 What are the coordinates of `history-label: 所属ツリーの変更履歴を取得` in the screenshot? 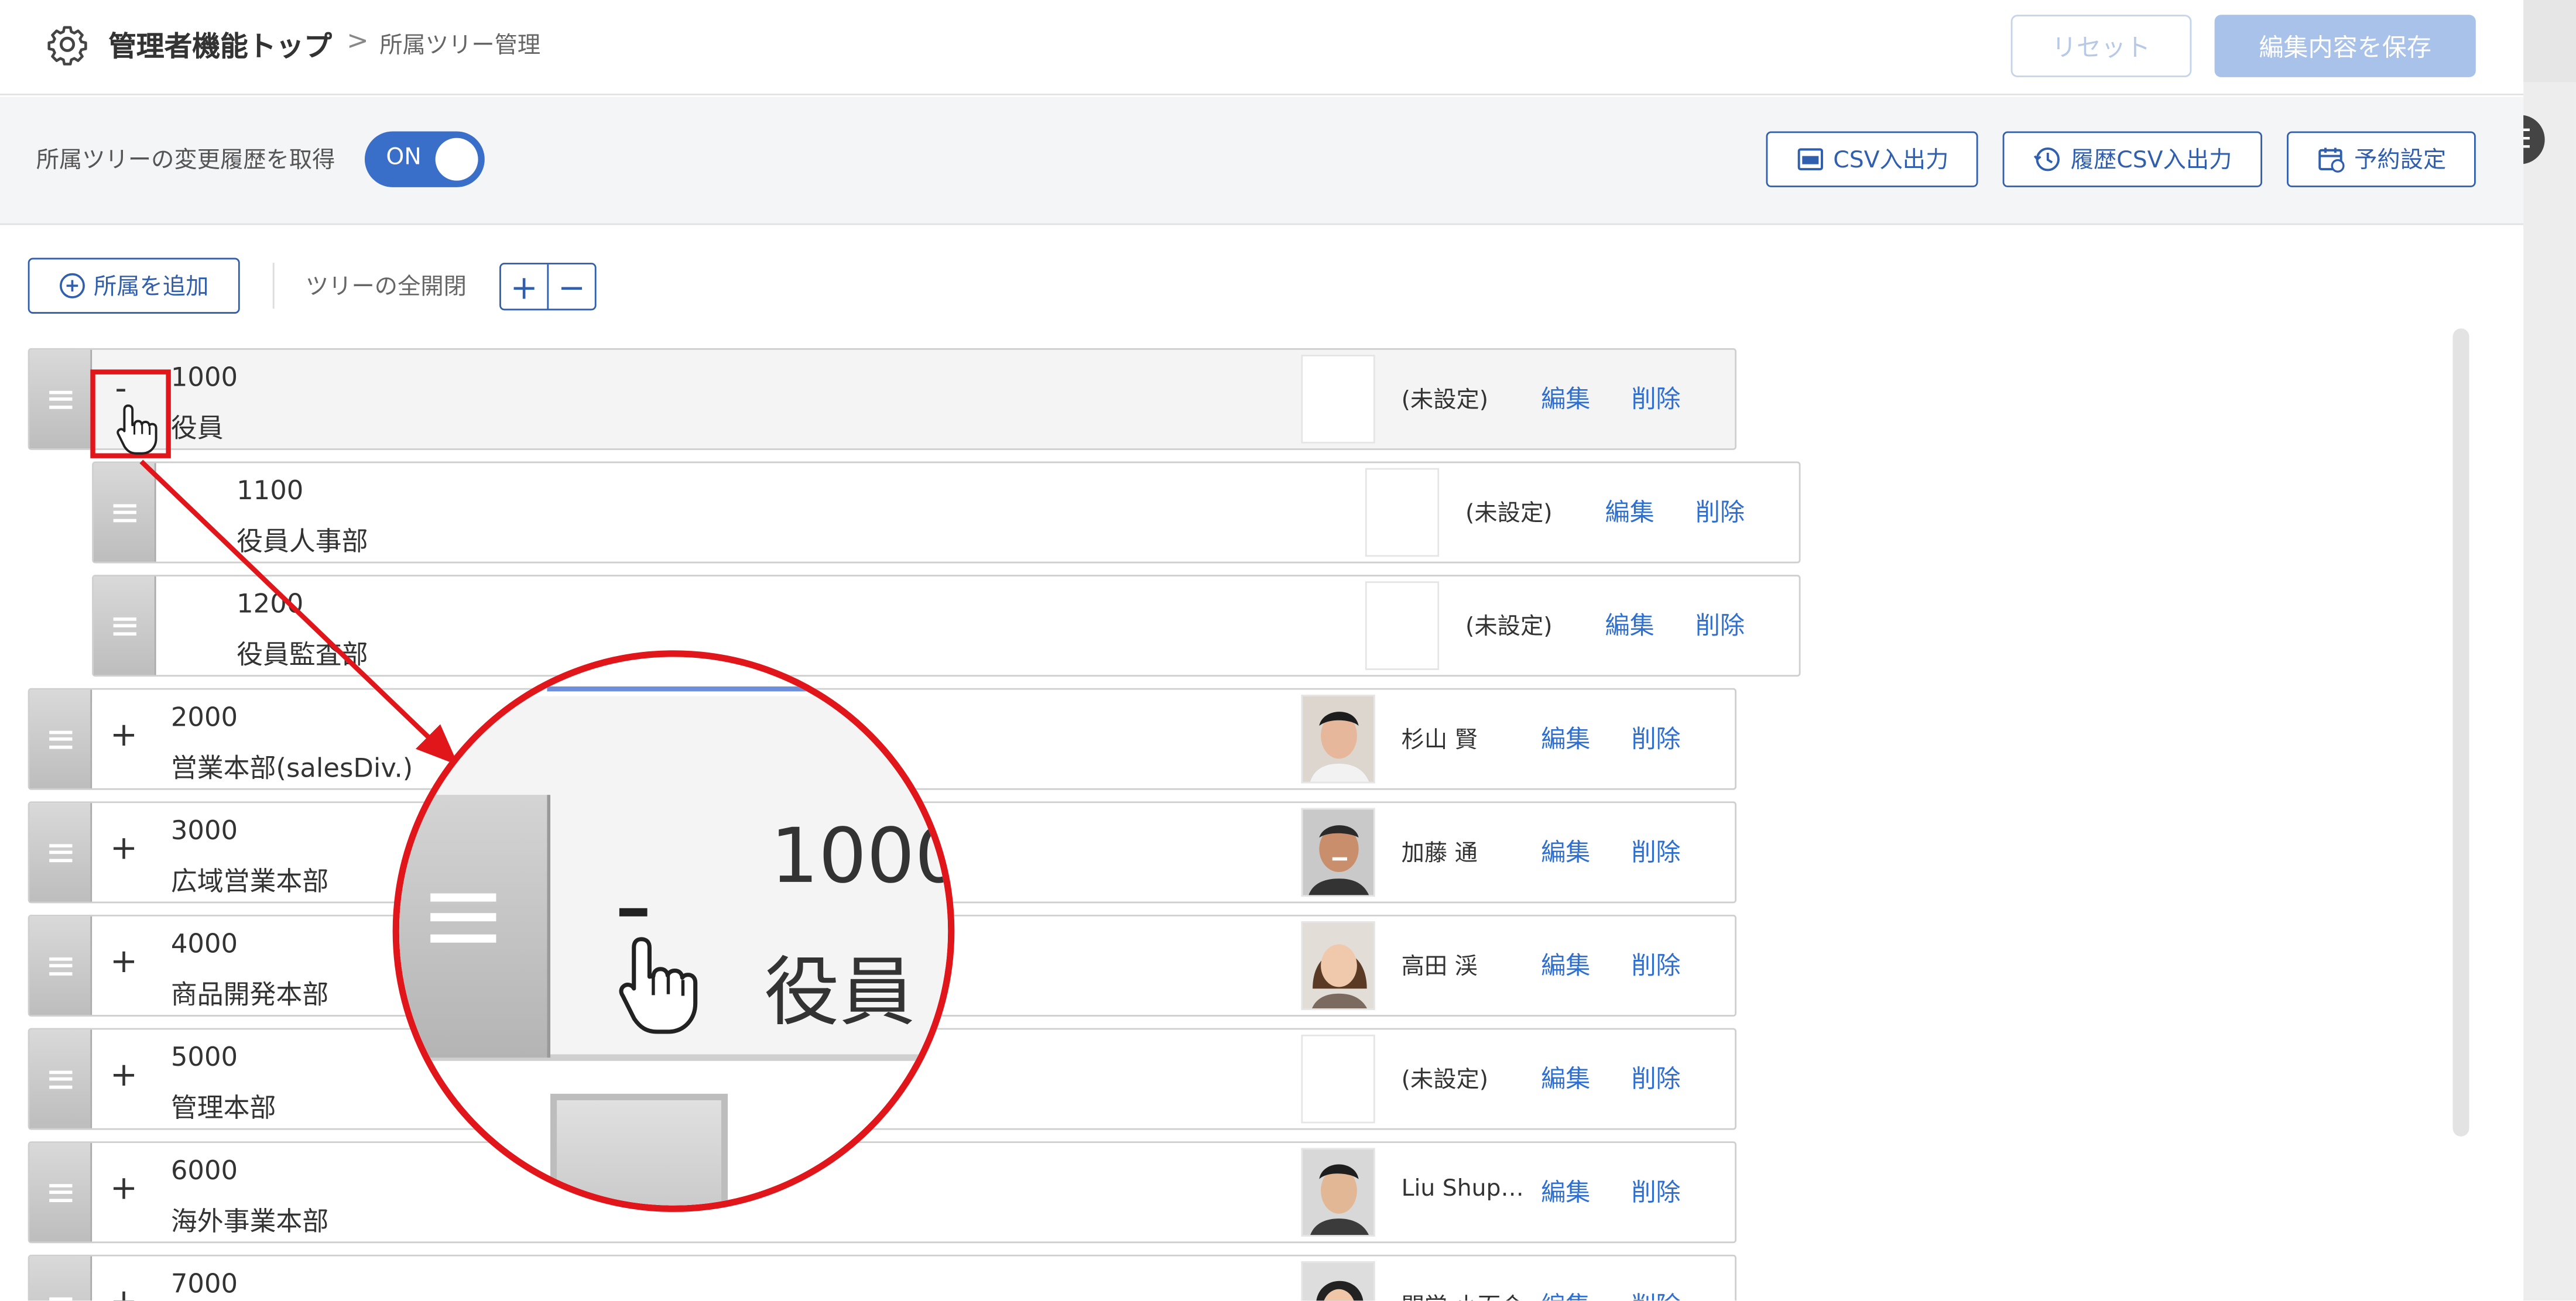 It's located at (185, 160).